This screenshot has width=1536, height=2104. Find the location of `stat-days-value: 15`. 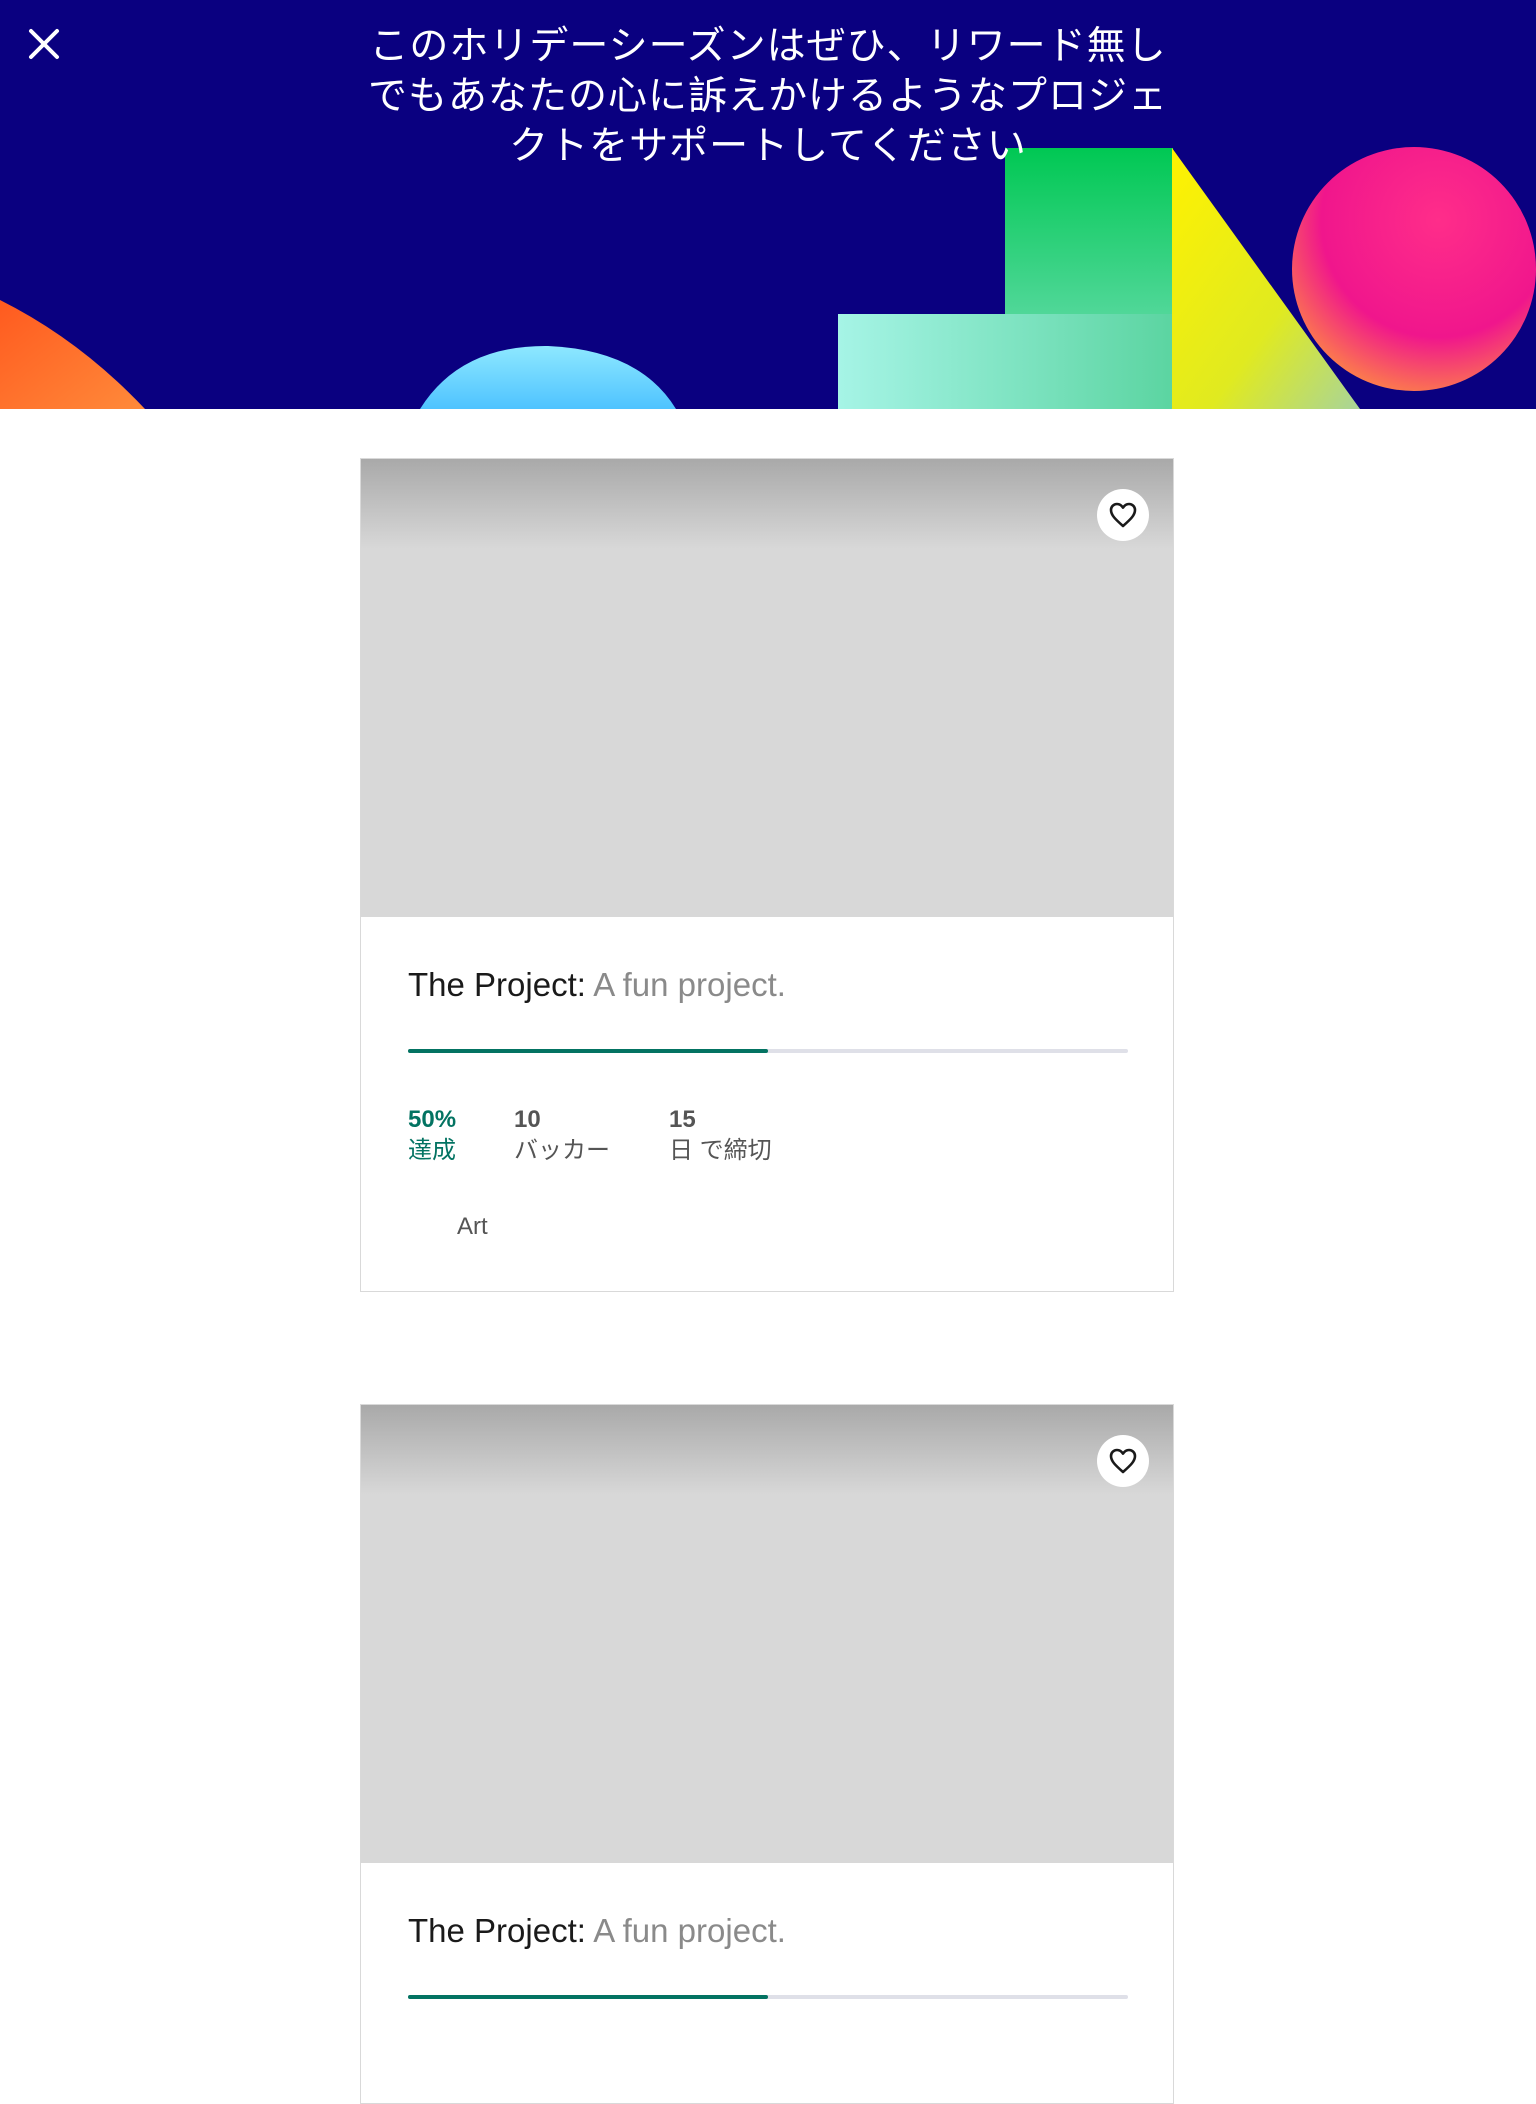

stat-days-value: 15 is located at coordinates (682, 1119).